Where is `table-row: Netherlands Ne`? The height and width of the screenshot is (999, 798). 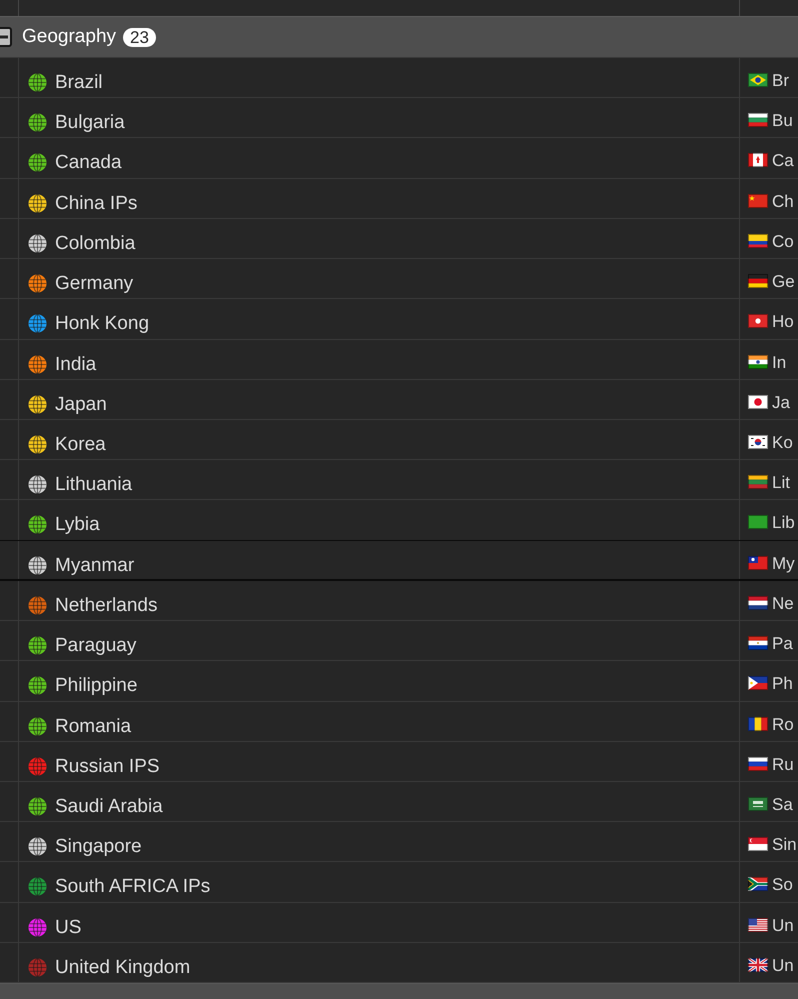 table-row: Netherlands Ne is located at coordinates (399, 601).